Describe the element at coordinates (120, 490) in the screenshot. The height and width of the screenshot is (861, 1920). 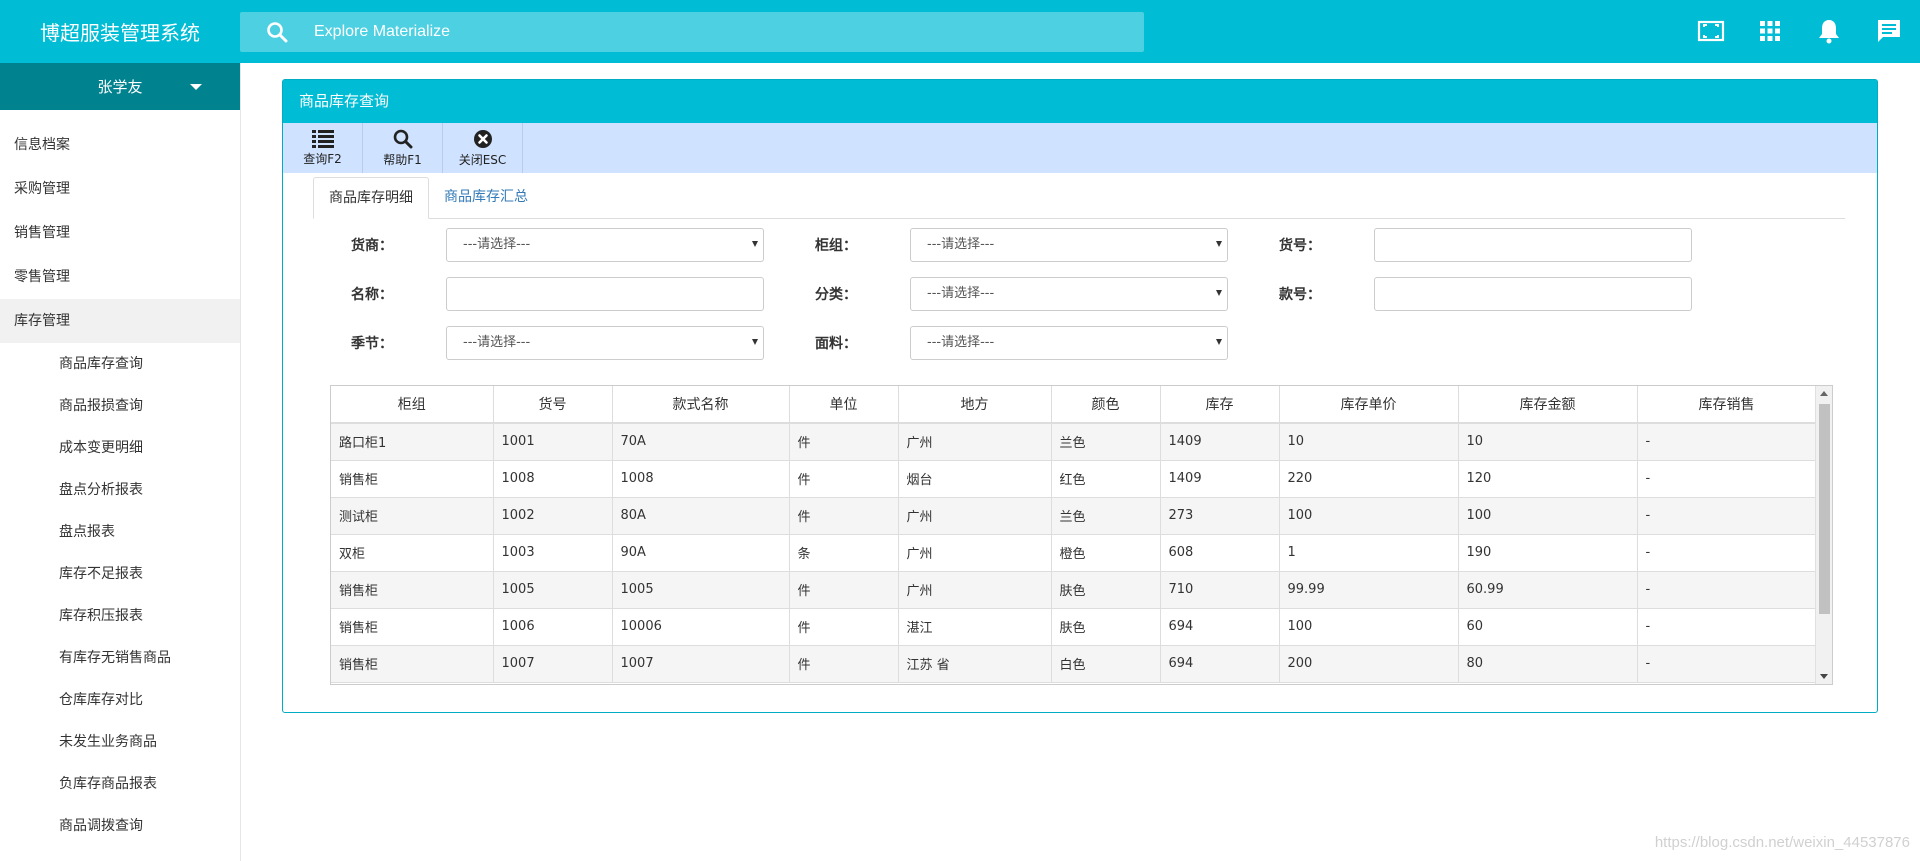
I see `sidebar-subitem-stocktake-analysis: 盘点分析报表` at that location.